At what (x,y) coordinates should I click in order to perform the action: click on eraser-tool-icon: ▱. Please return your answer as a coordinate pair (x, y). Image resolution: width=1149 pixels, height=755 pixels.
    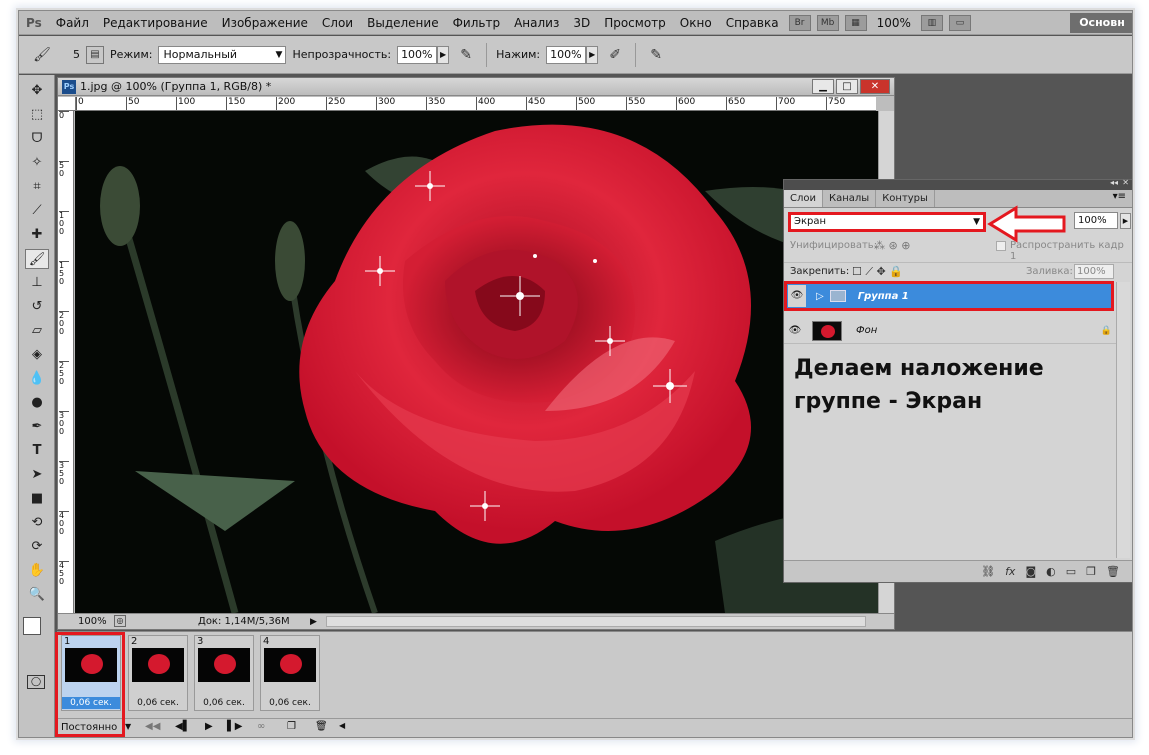
    Looking at the image, I should click on (37, 331).